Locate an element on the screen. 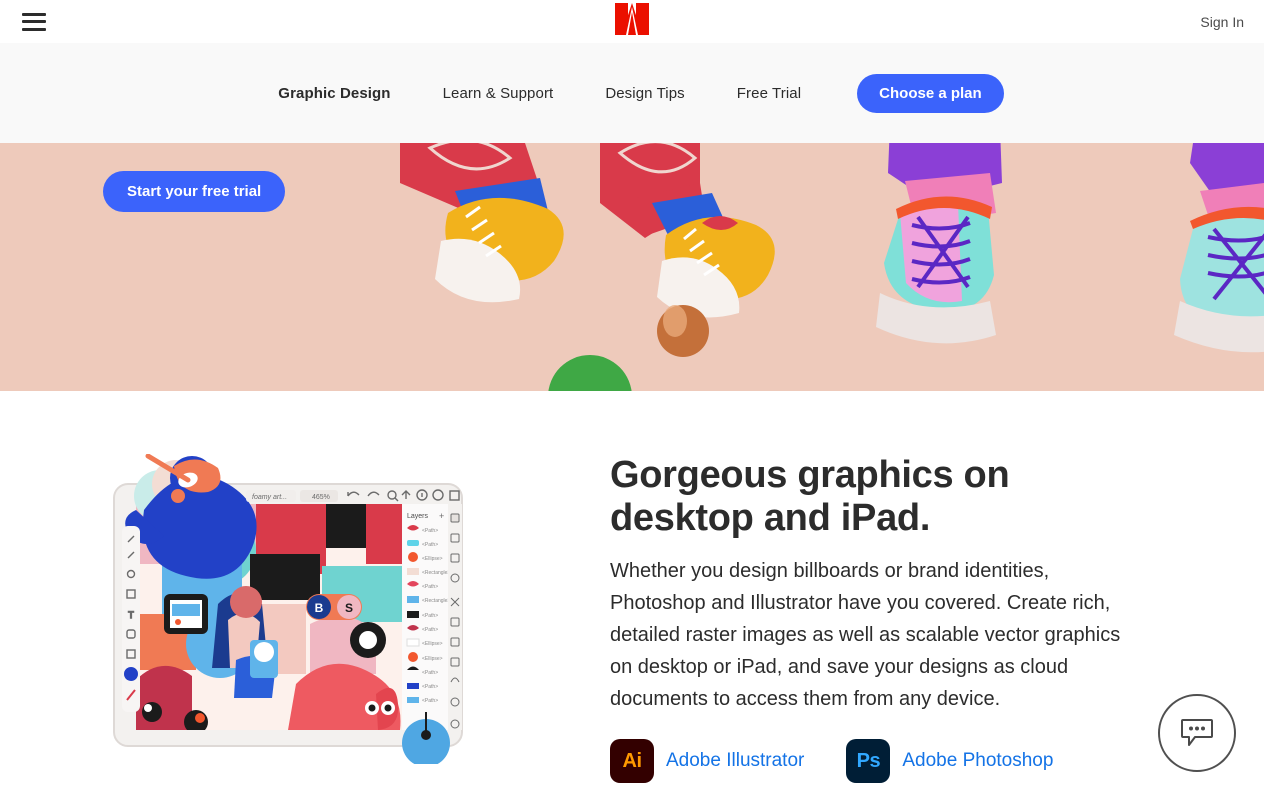 The height and width of the screenshot is (790, 1264). sign-in-link: Sign In is located at coordinates (1222, 22).